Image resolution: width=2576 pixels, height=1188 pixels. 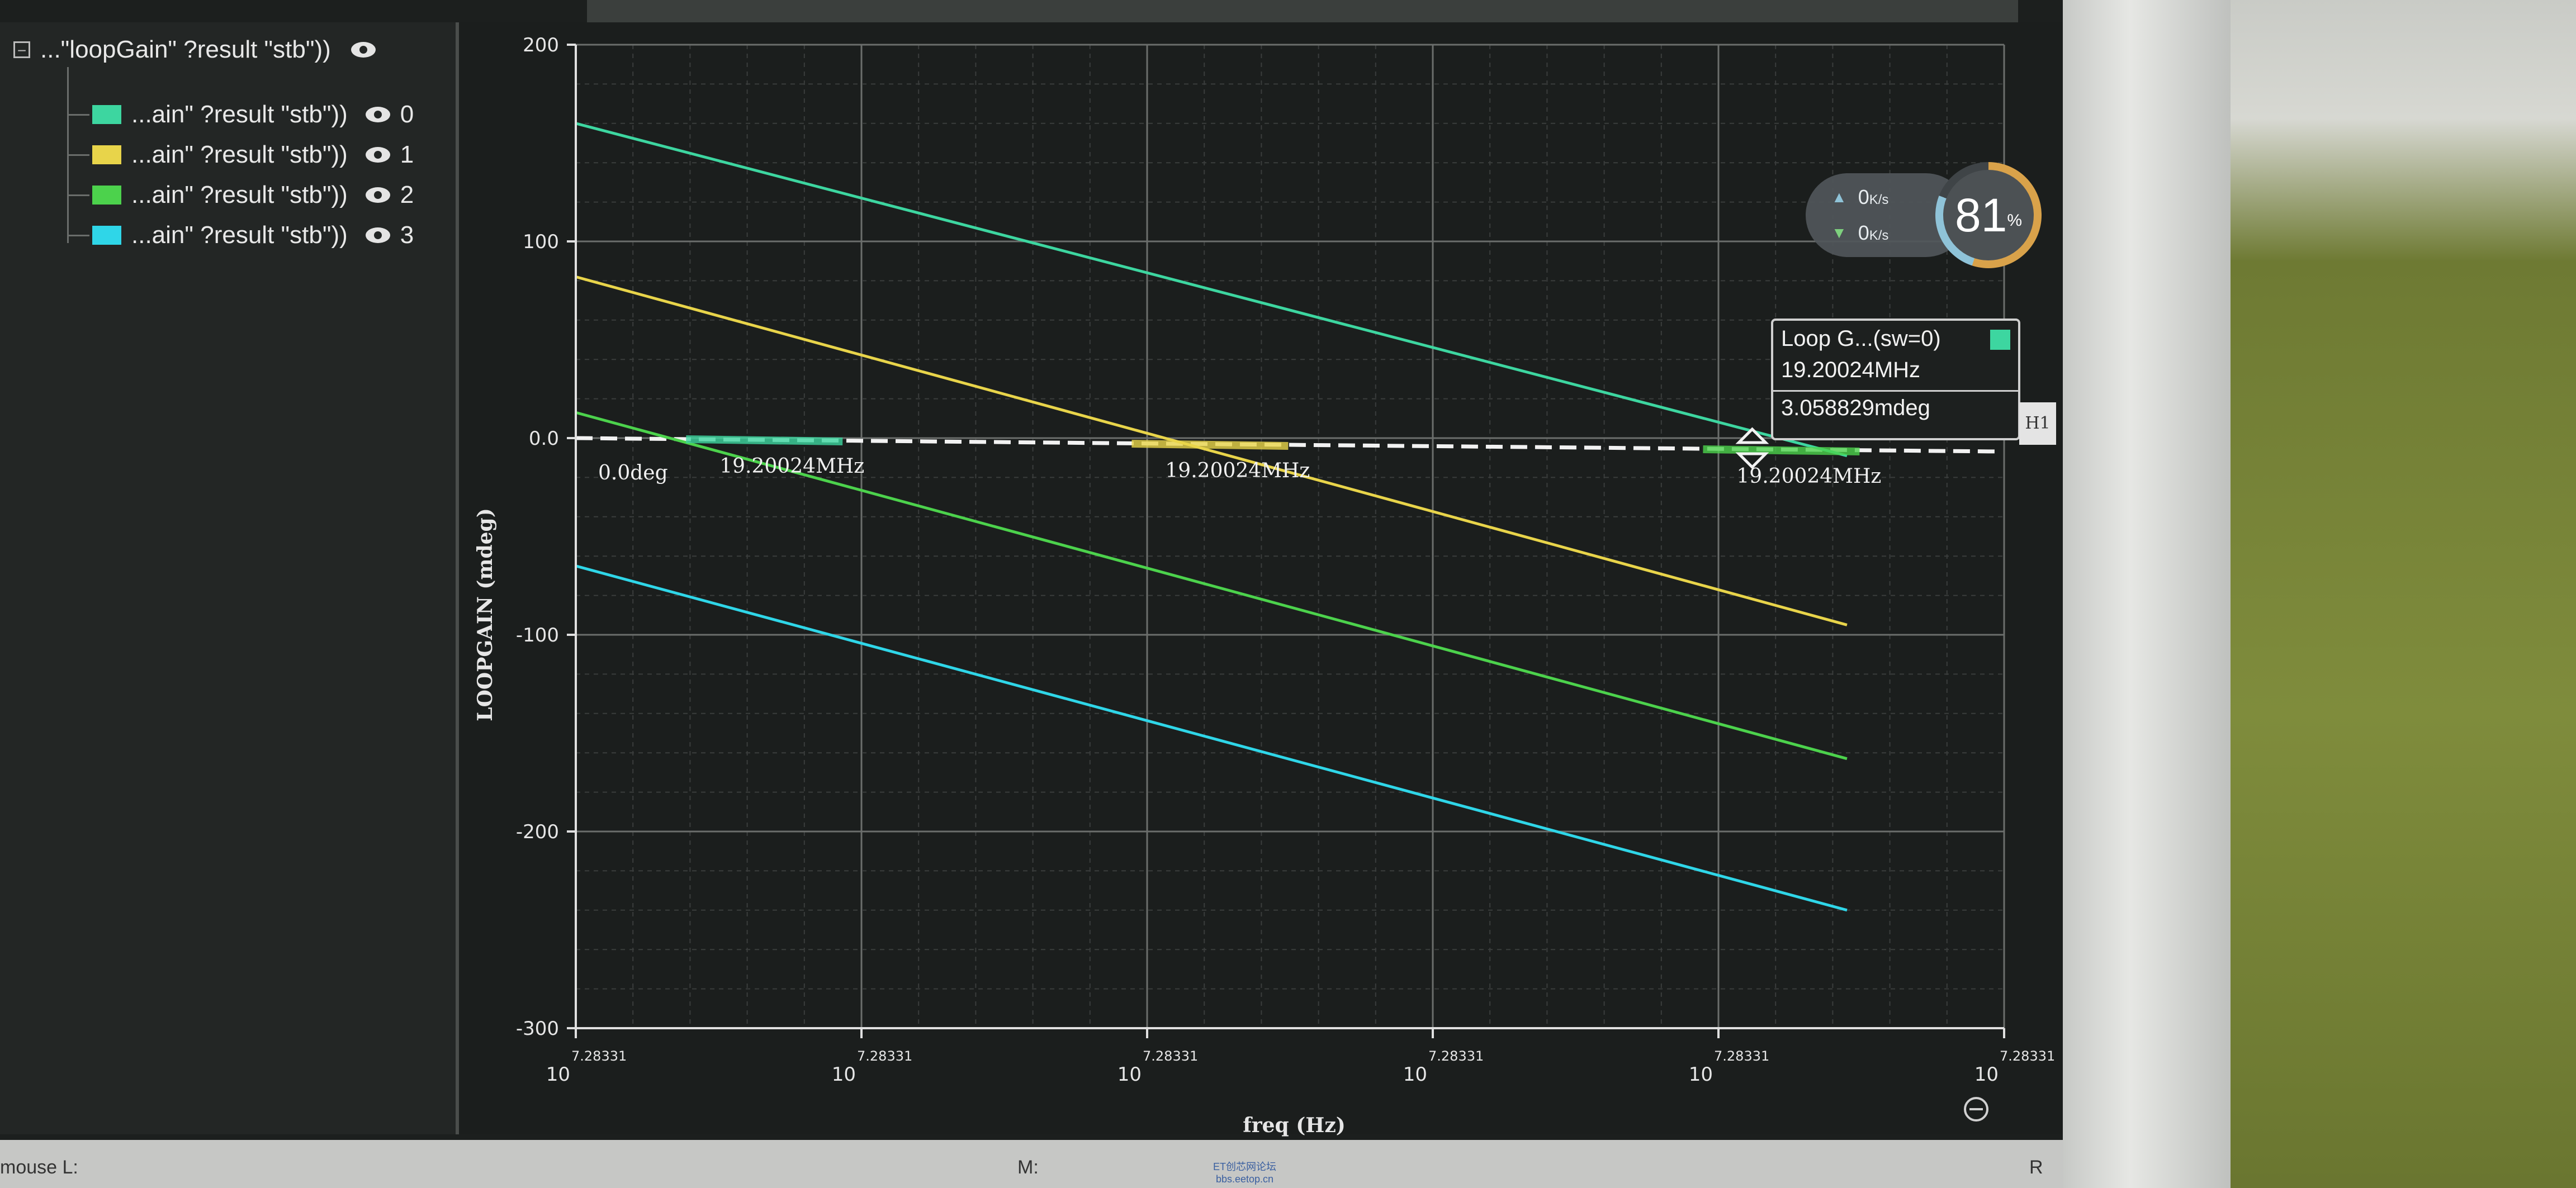 What do you see at coordinates (1863, 232) in the screenshot?
I see `download-value: 0` at bounding box center [1863, 232].